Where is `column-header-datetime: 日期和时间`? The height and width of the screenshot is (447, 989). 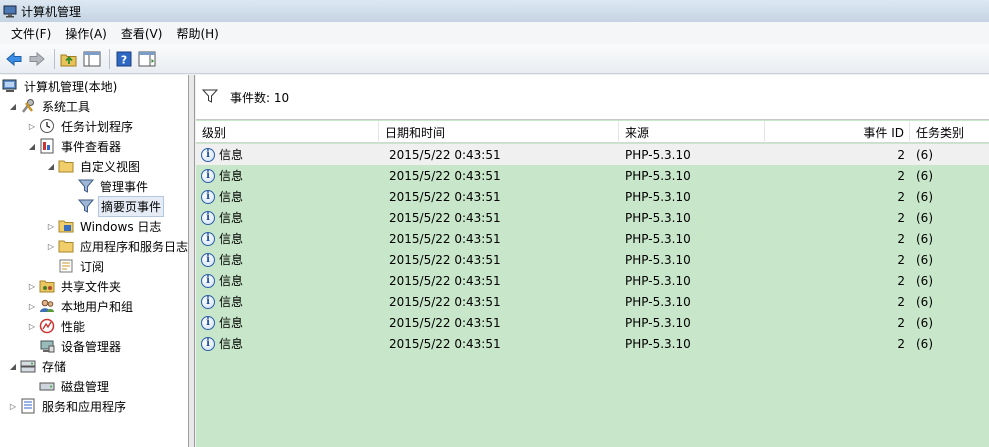 column-header-datetime: 日期和时间 is located at coordinates (499, 132).